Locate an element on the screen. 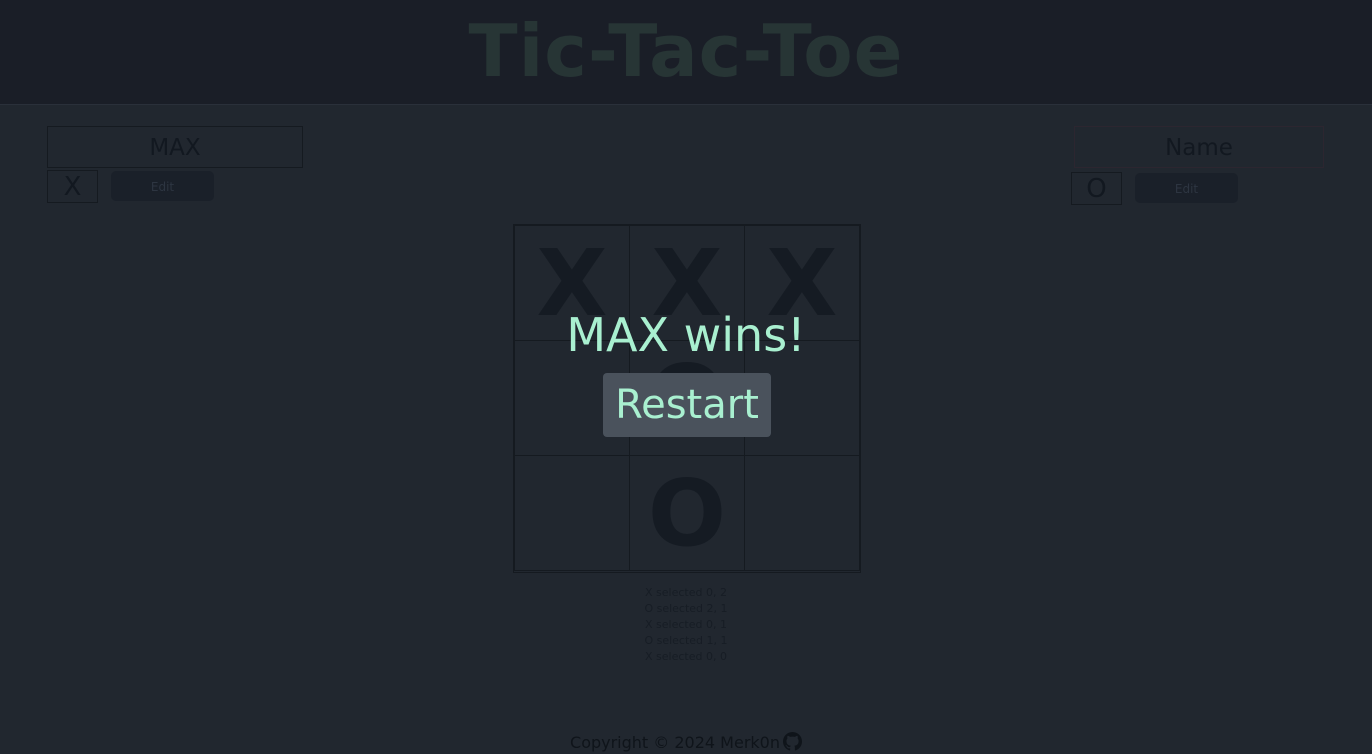 The height and width of the screenshot is (754, 1372). page-title: Tic-Tac-Toe is located at coordinates (686, 51).